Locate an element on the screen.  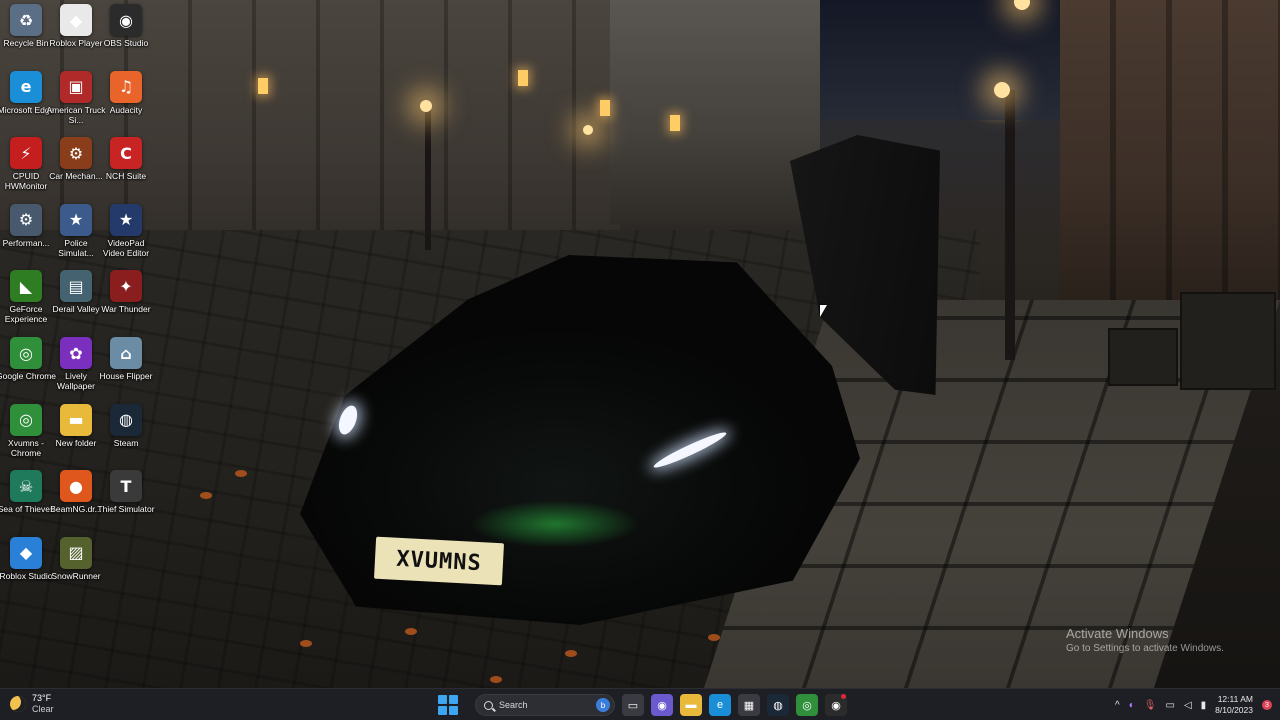
desktop-icon-geforce-experience: ◣ GeForce Experience is located at coordinates (26, 302).